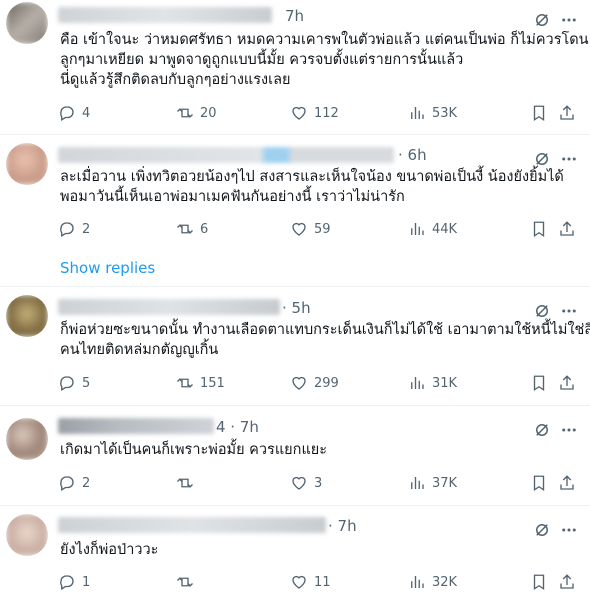  What do you see at coordinates (342, 526) in the screenshot?
I see `timestamp: · 7h` at bounding box center [342, 526].